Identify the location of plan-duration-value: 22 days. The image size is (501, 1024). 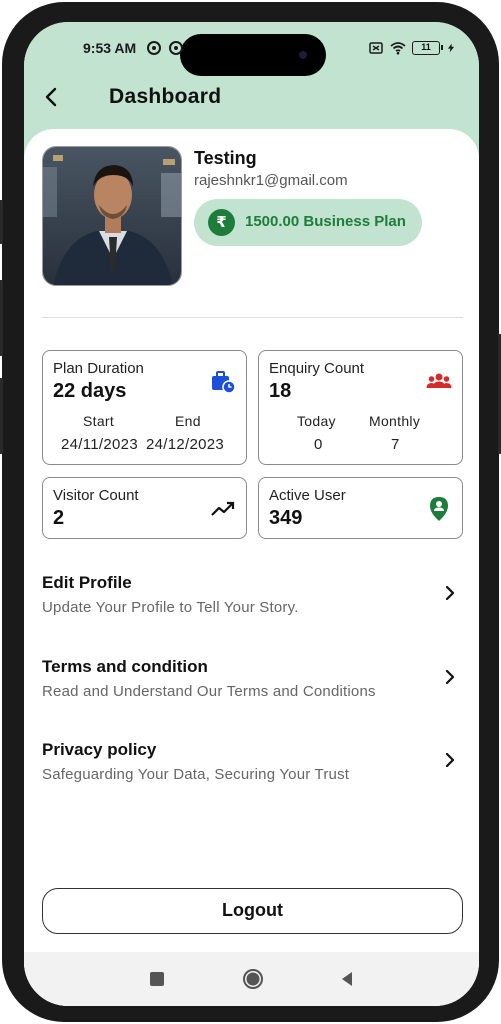
(90, 391).